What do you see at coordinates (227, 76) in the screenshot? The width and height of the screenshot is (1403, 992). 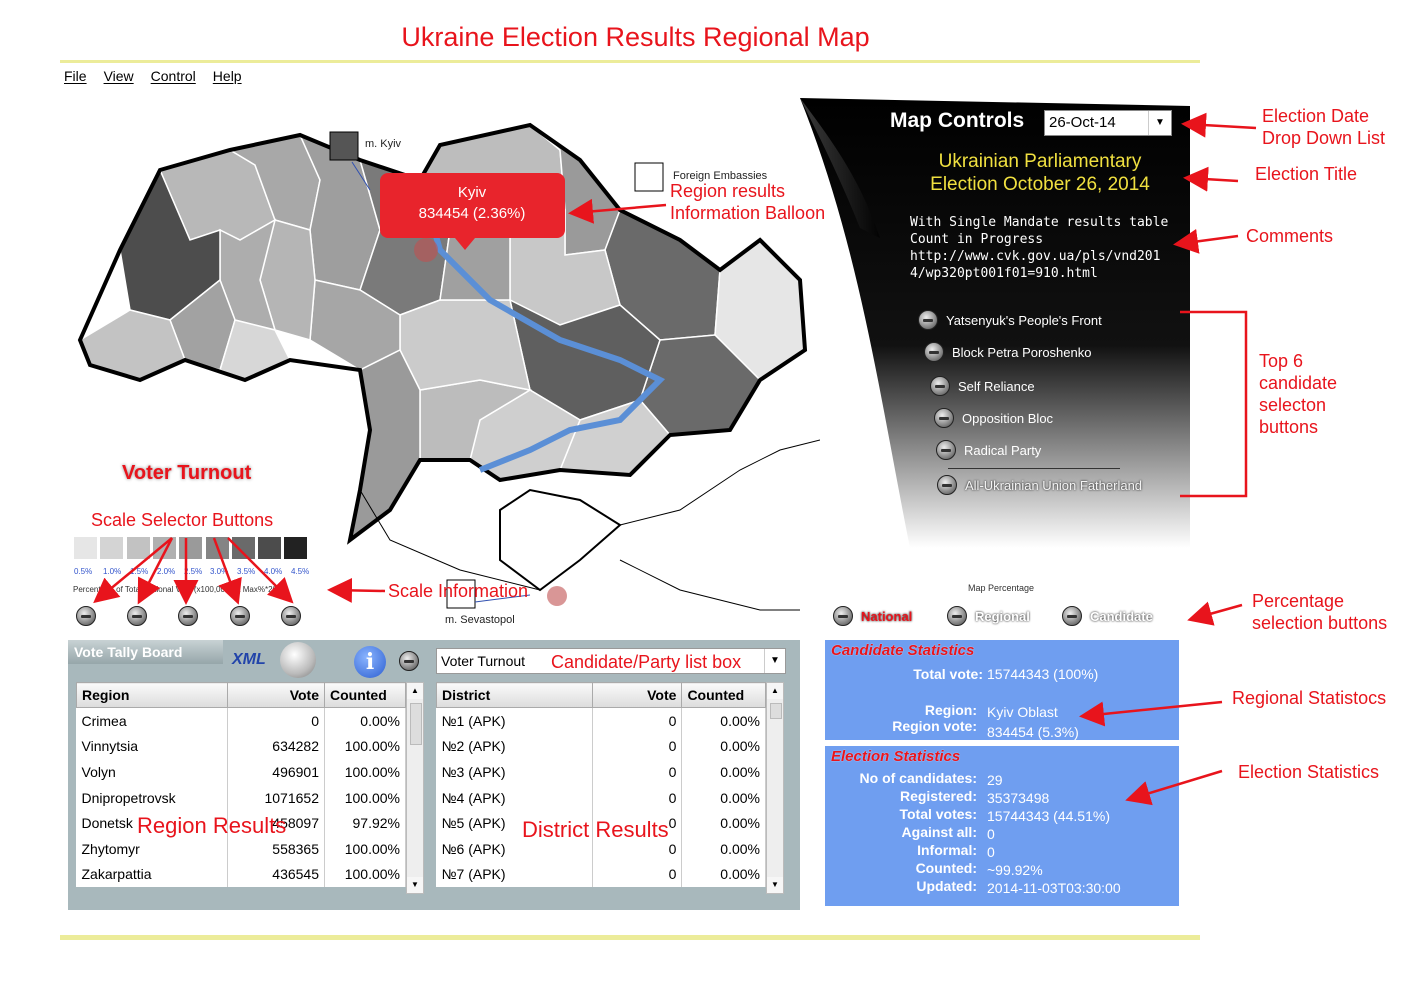 I see `menu-help: Help` at bounding box center [227, 76].